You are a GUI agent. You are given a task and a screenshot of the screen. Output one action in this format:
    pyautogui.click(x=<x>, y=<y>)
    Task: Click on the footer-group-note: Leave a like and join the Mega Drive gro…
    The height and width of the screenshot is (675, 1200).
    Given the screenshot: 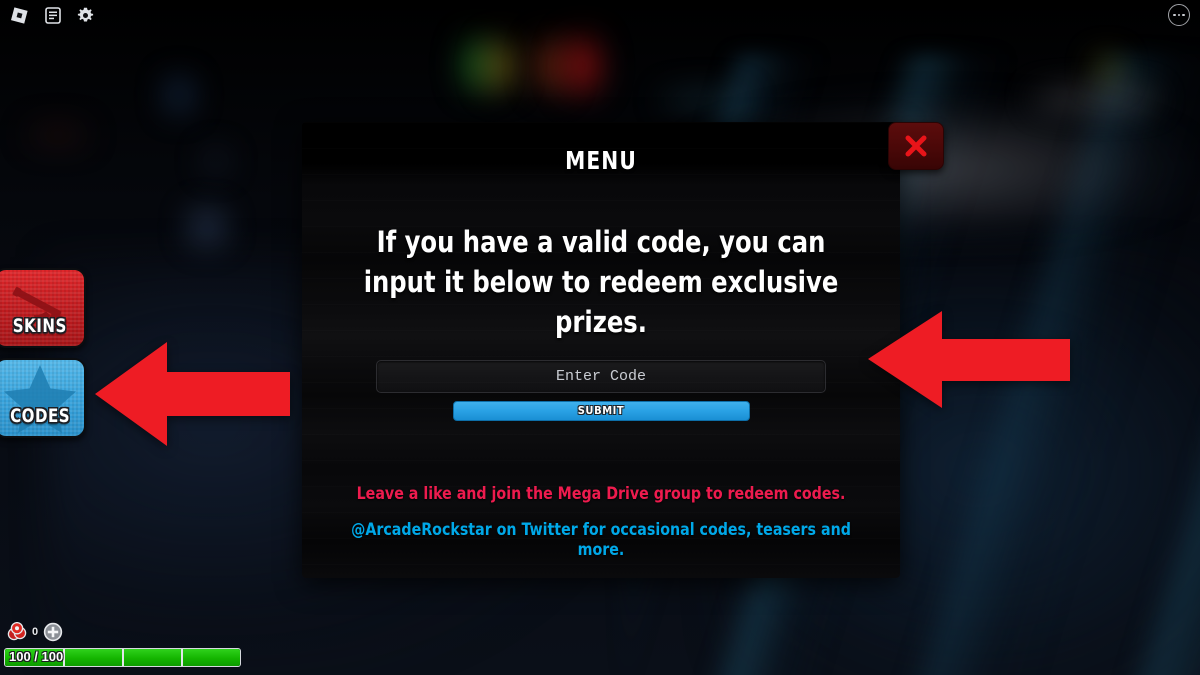 What is the action you would take?
    pyautogui.click(x=601, y=494)
    